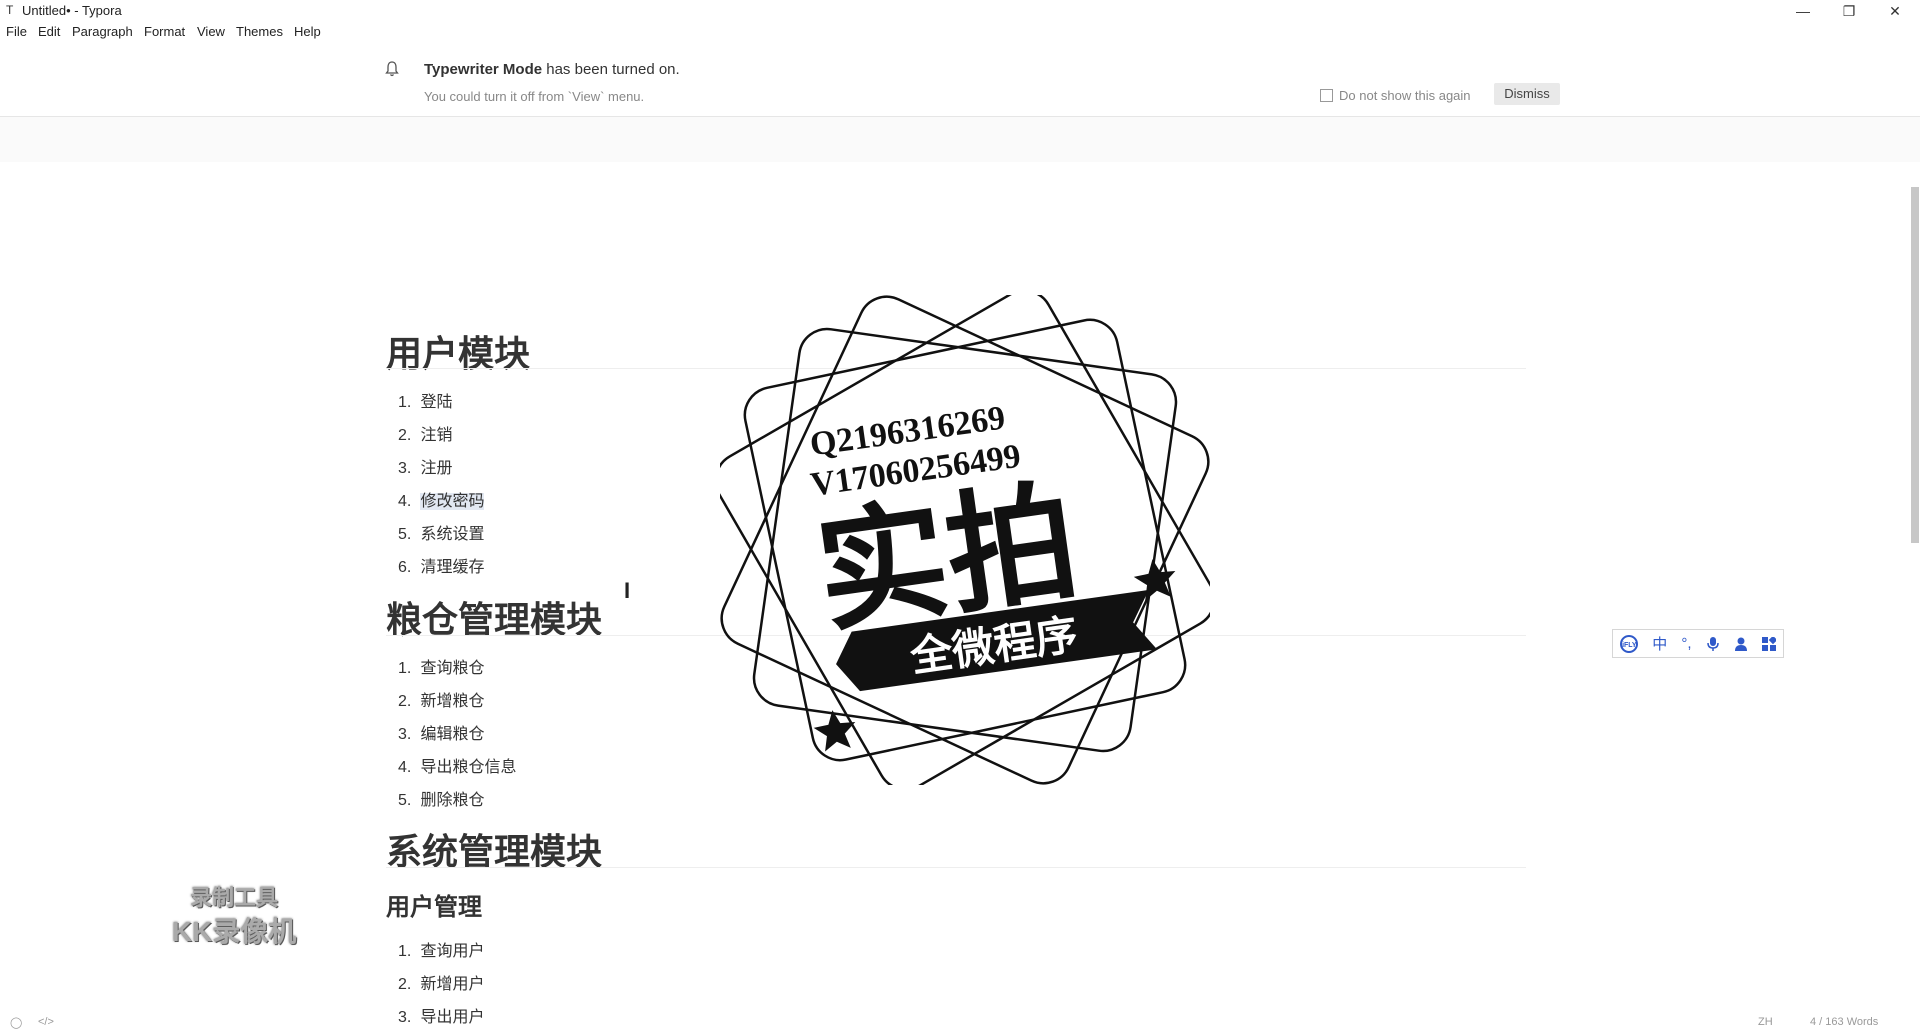  Describe the element at coordinates (72, 10) in the screenshot. I see `window-title: Untitled• - Typora` at that location.